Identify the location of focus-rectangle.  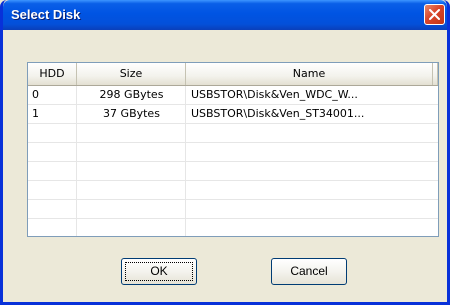
(159, 271).